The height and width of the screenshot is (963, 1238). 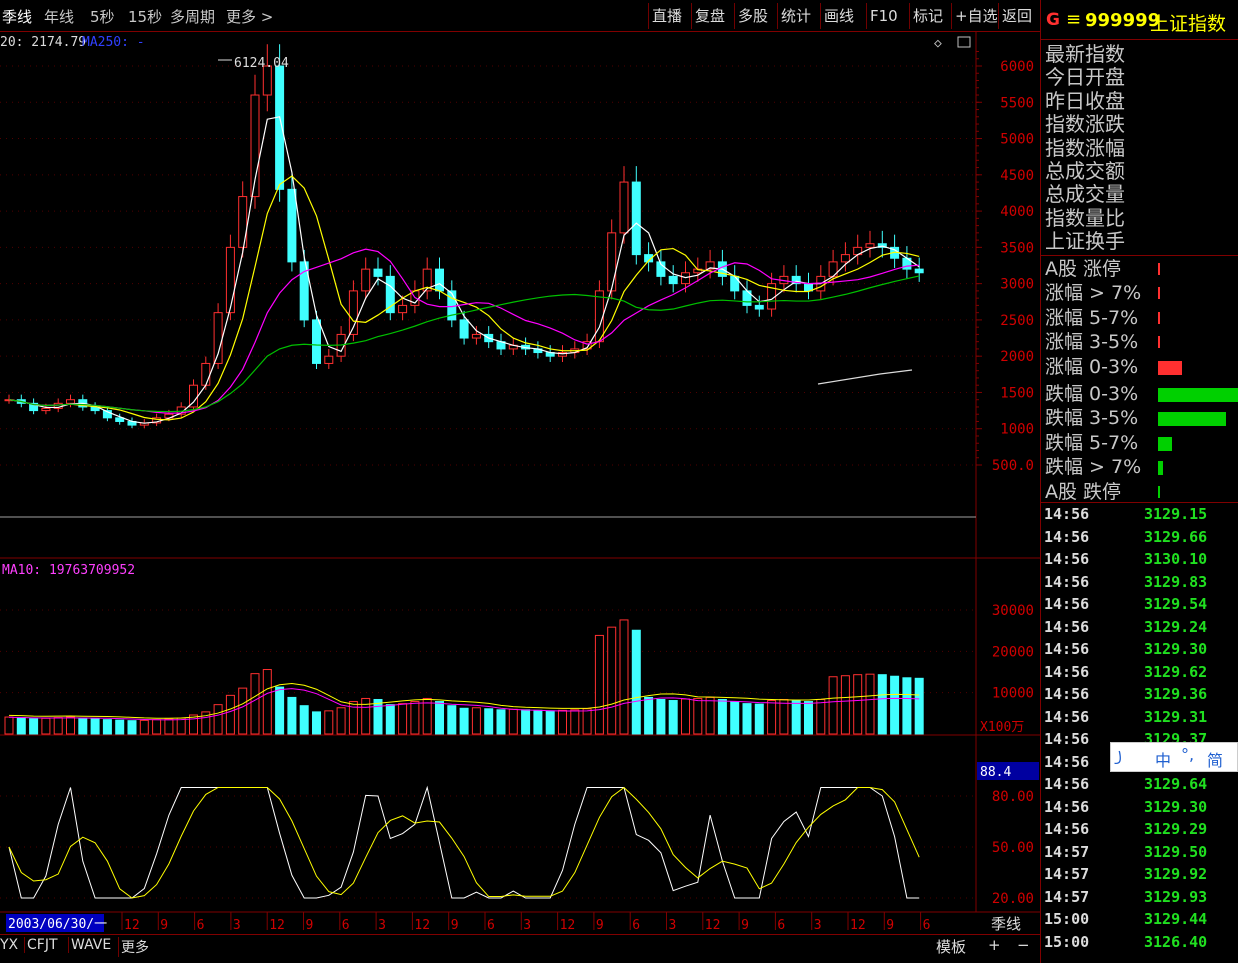 I want to click on tab-more: 更多 >, so click(x=249, y=16).